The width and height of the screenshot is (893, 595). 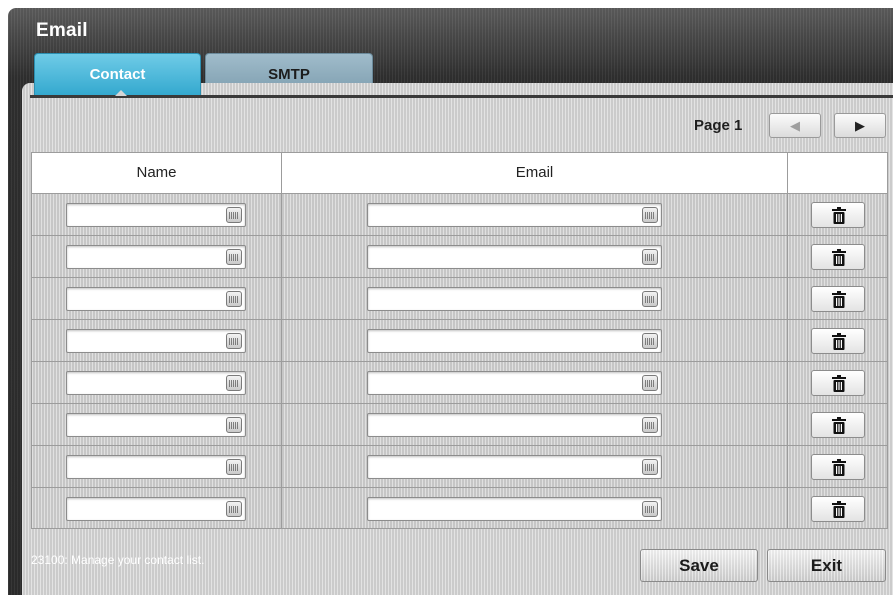 I want to click on table-header: Name Email, so click(x=459, y=173).